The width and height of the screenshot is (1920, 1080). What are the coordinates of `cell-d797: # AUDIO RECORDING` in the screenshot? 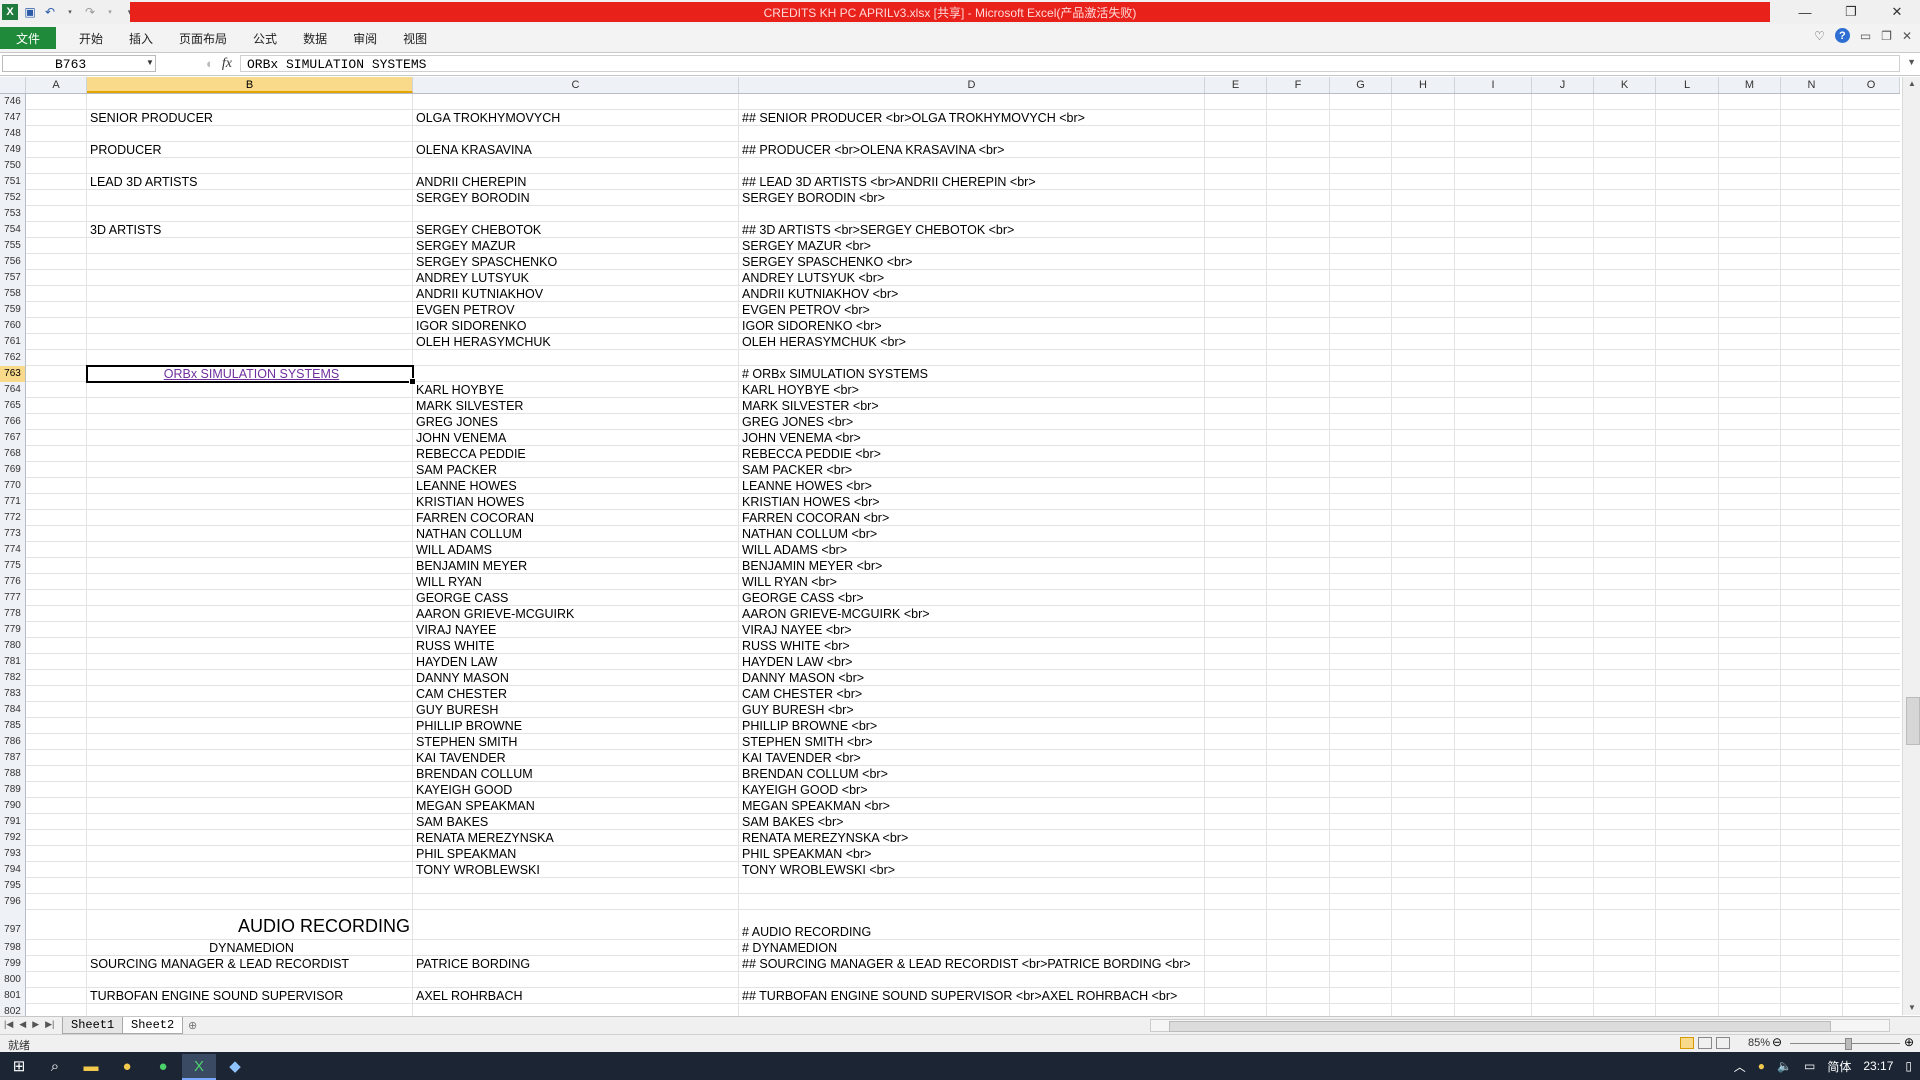 It's located at (805, 932).